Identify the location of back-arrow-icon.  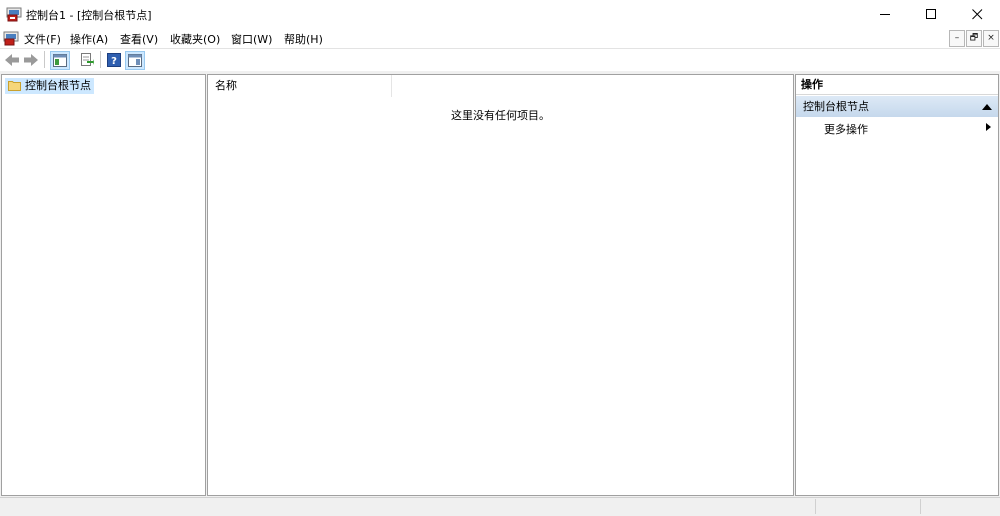
(12, 59).